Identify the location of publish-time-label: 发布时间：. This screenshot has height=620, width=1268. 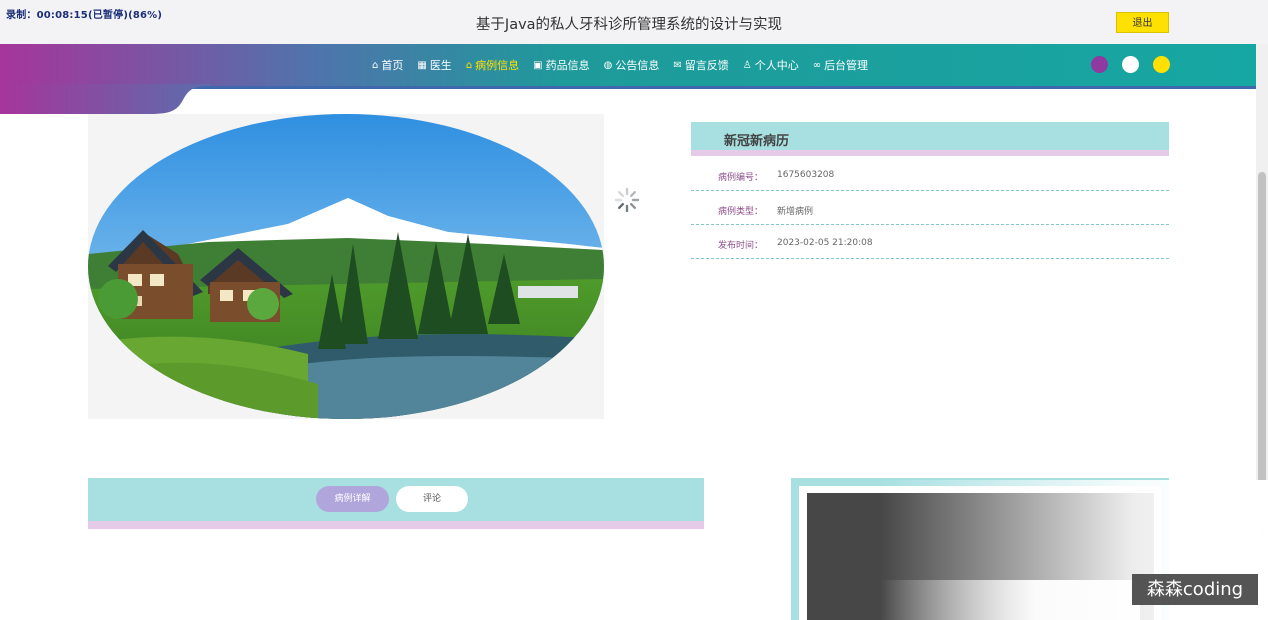
(741, 246).